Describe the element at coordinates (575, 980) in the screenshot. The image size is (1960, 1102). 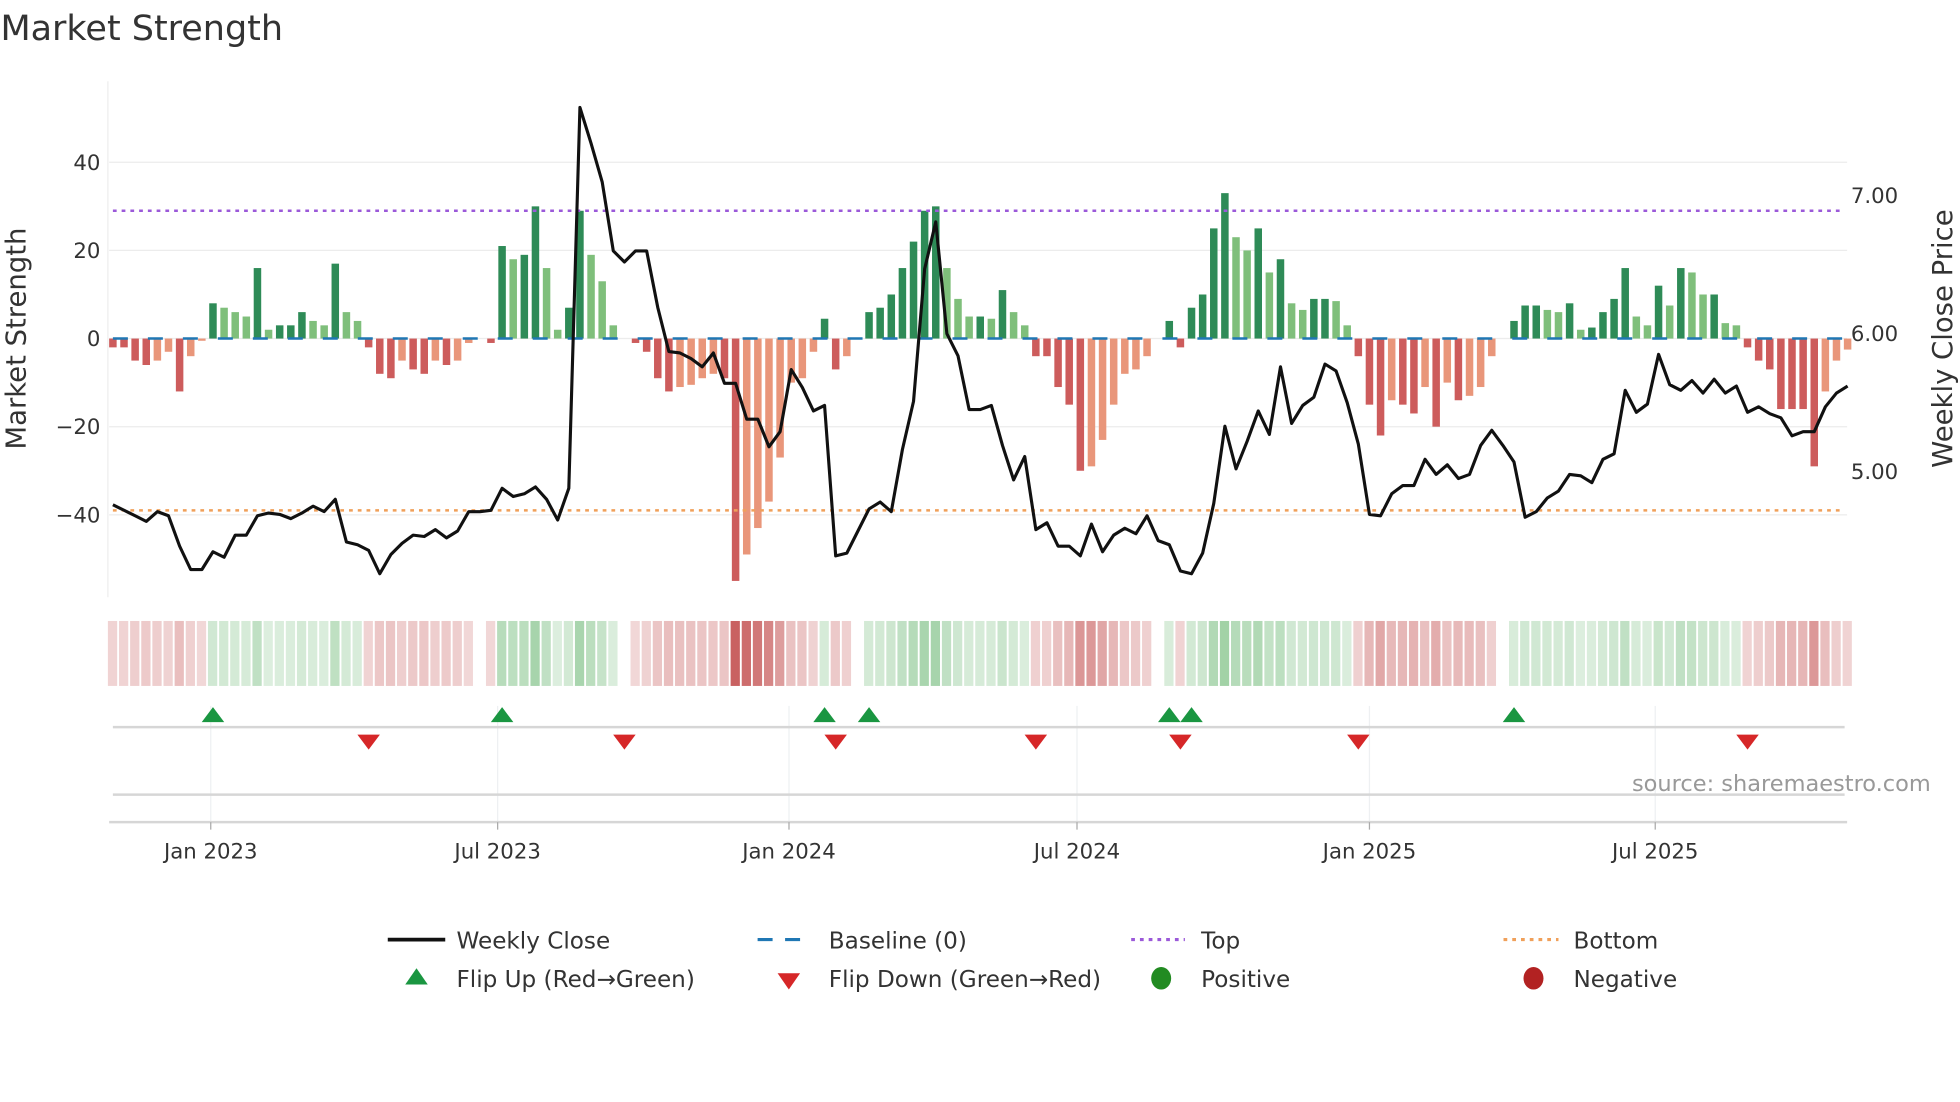
I see `legend-flip-up: Flip Up (Red→Green)` at that location.